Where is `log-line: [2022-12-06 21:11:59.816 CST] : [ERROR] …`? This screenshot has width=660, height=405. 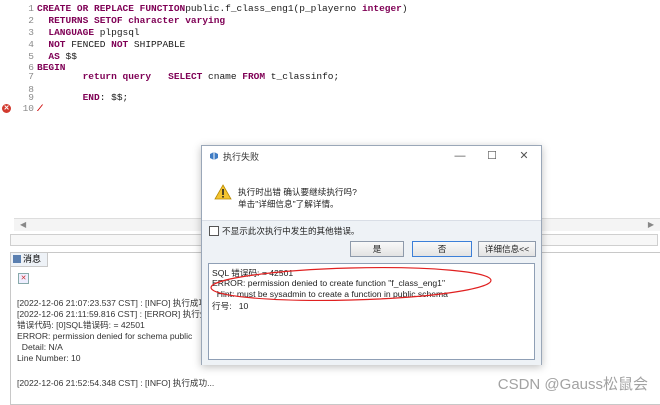 log-line: [2022-12-06 21:11:59.816 CST] : [ERROR] … is located at coordinates (117, 314).